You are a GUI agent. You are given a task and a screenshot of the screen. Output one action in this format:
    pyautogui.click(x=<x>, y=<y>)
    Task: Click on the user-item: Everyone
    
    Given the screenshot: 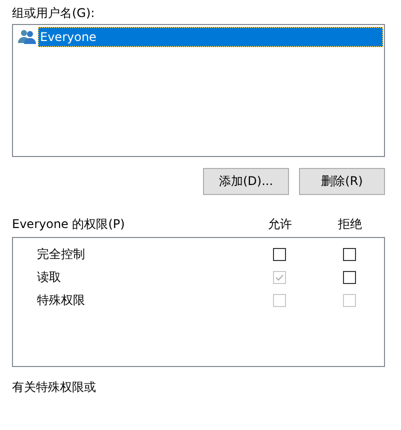 What is the action you would take?
    pyautogui.click(x=210, y=37)
    